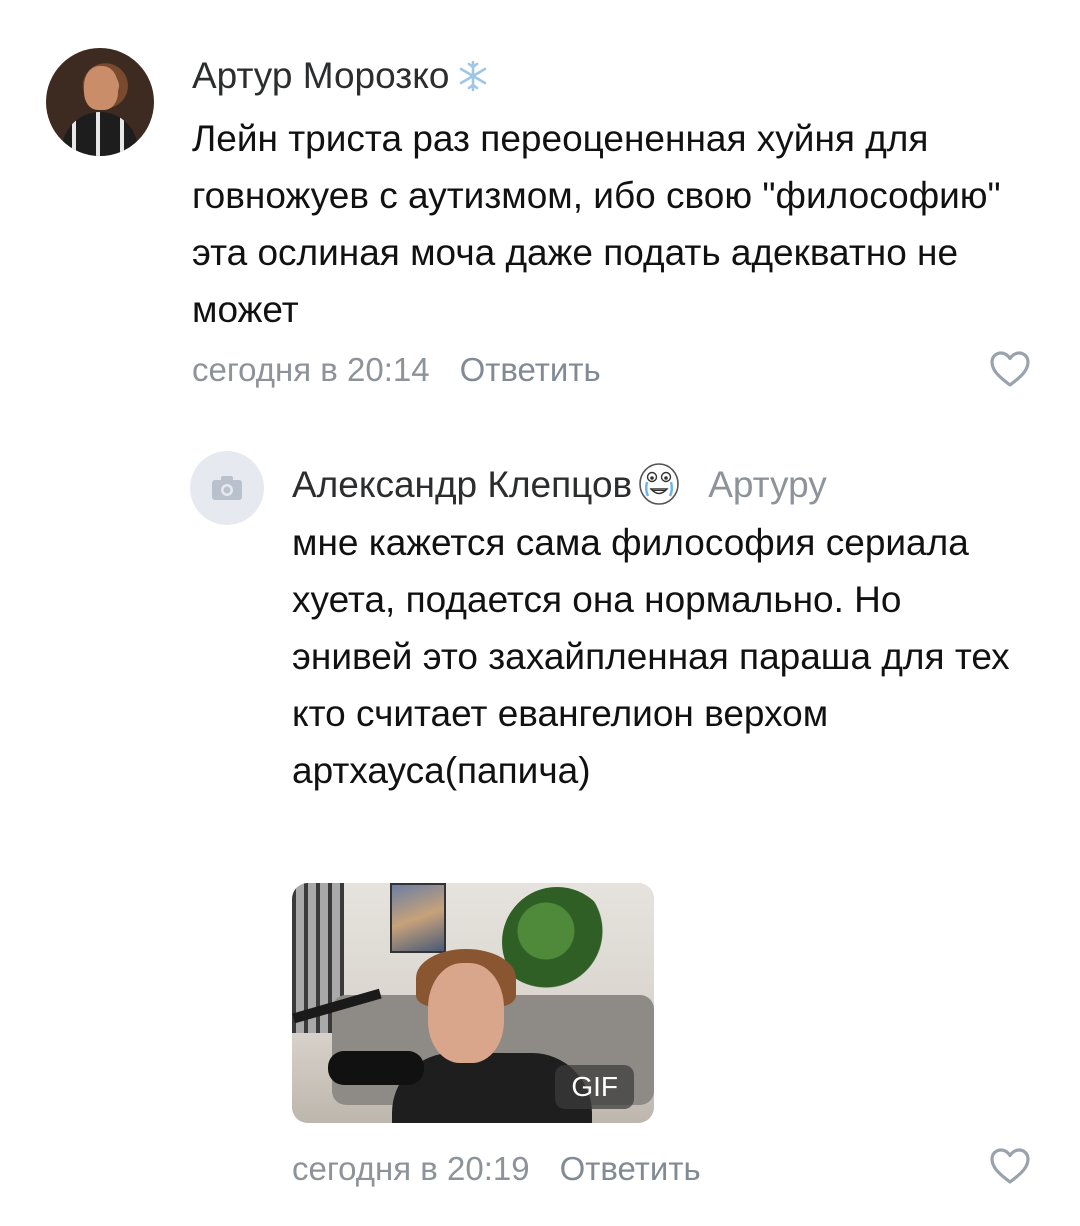  I want to click on reply-author-name: Александр Клепцов, so click(462, 484).